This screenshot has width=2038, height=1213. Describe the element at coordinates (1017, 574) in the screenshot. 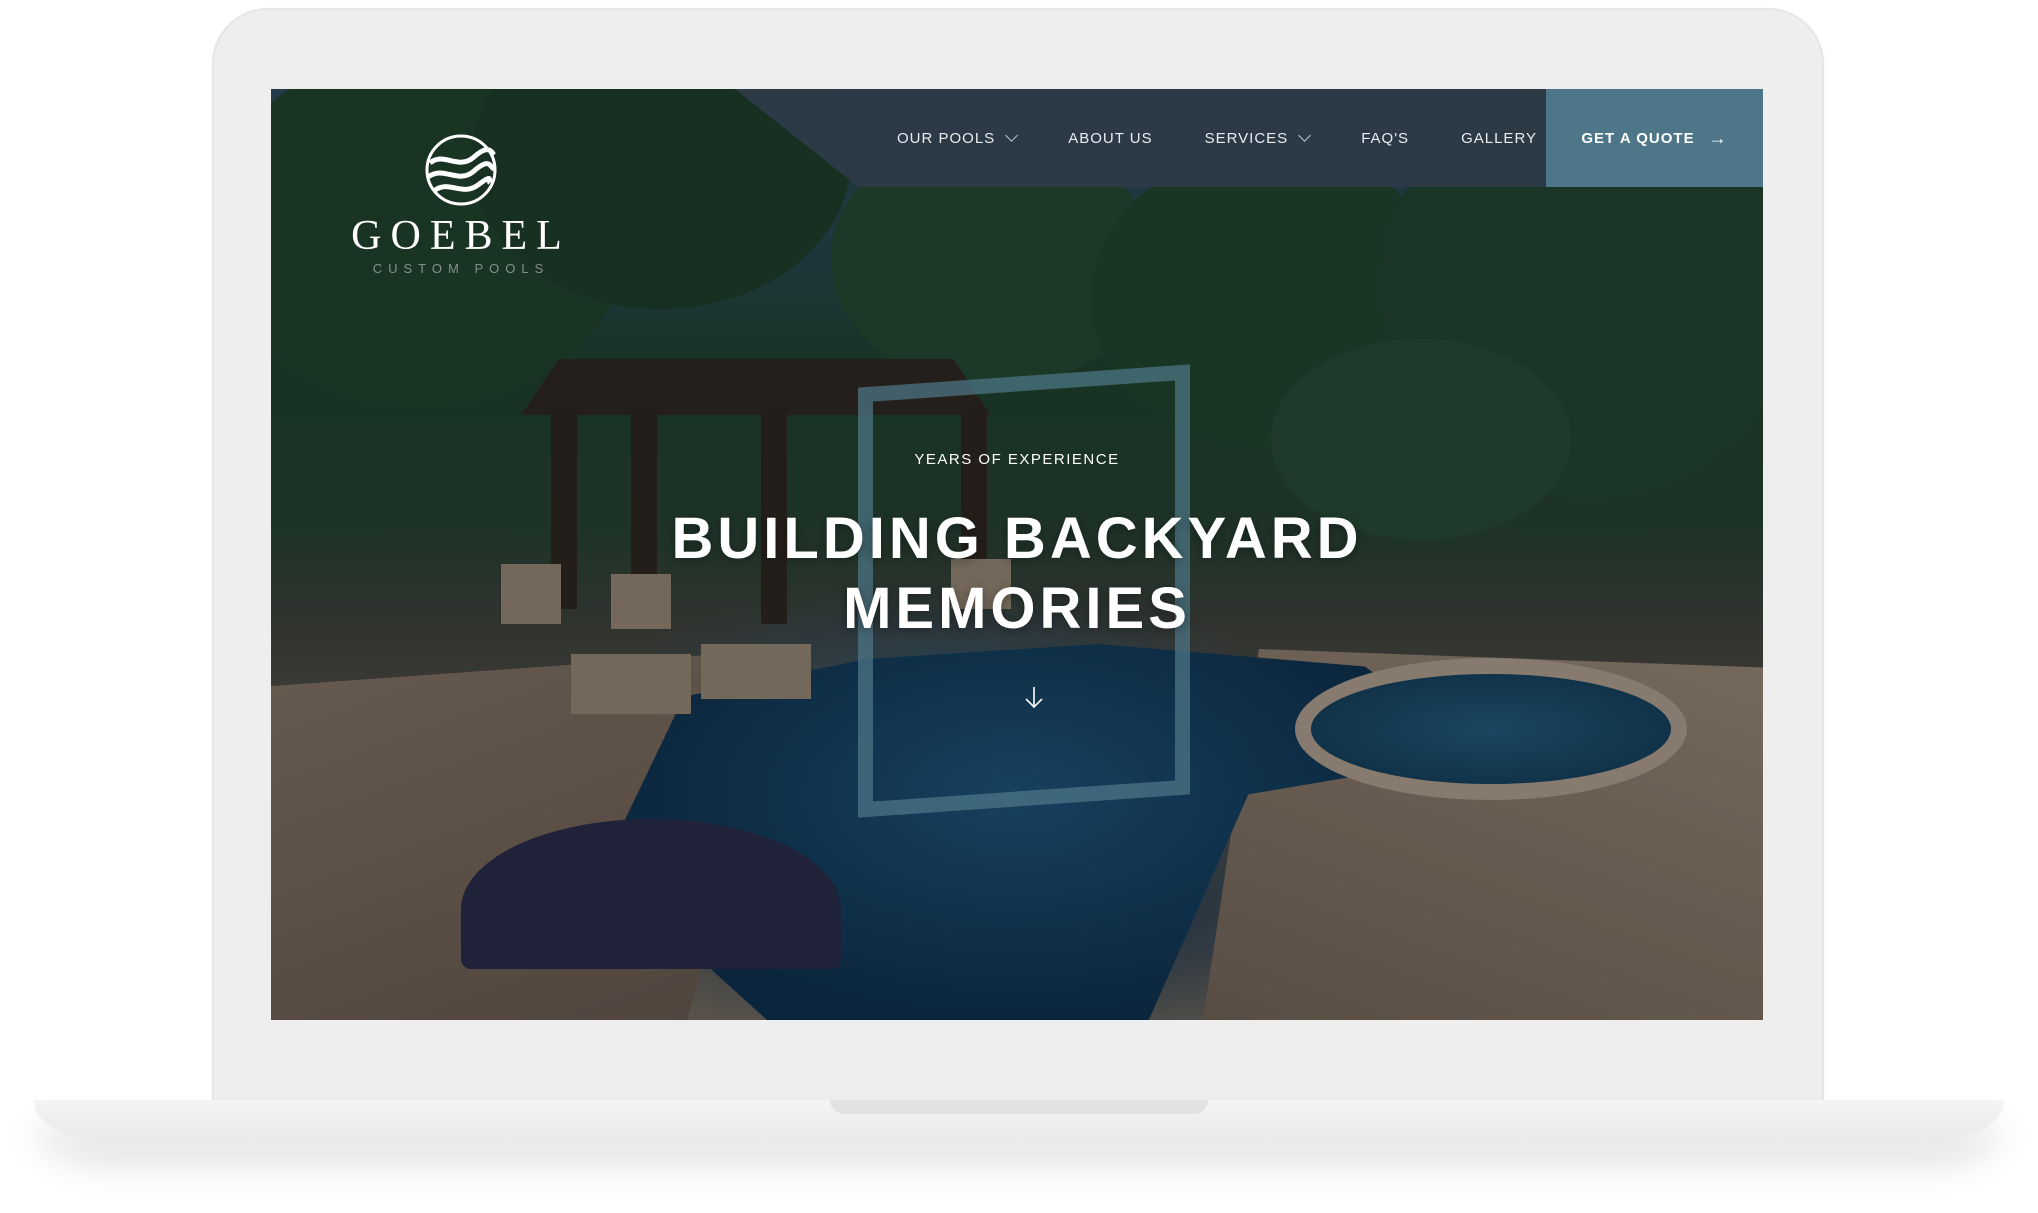

I see `hero-headline: BUILDING BACKYARD MEMORIES` at that location.